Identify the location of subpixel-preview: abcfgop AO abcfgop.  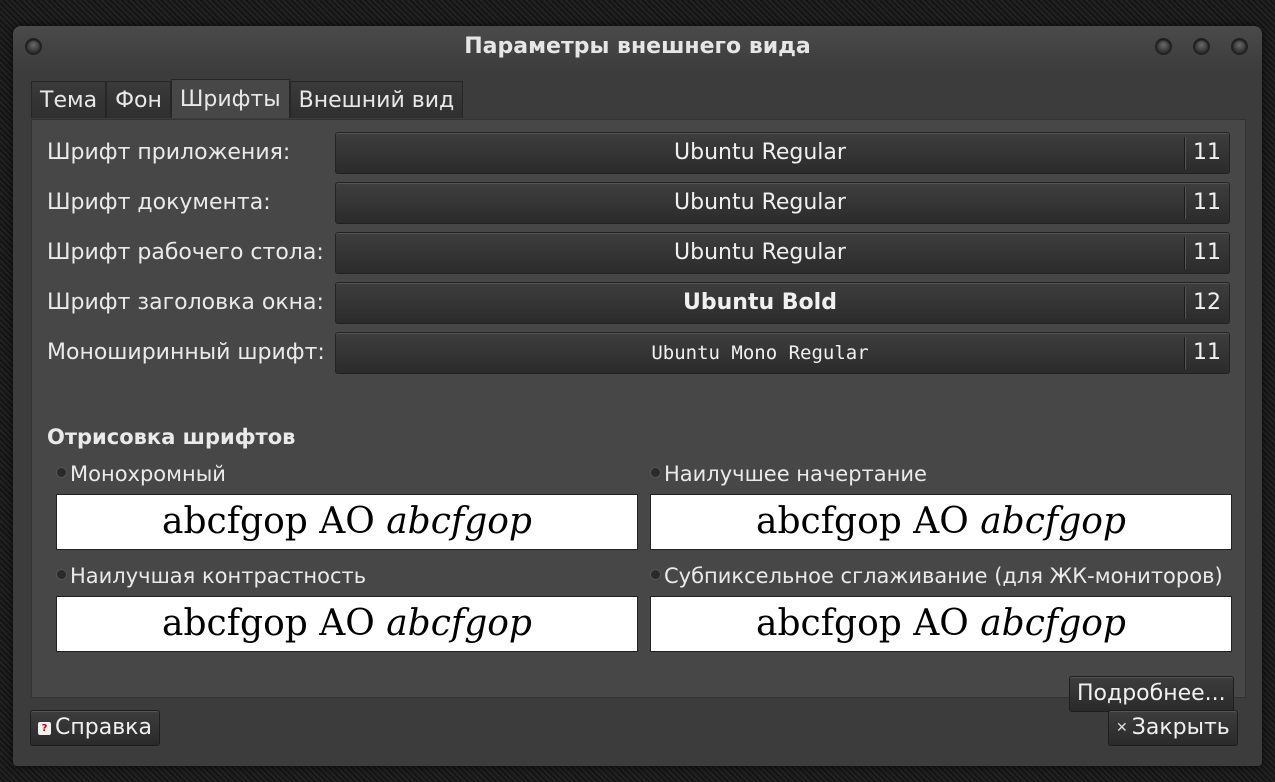
(941, 624).